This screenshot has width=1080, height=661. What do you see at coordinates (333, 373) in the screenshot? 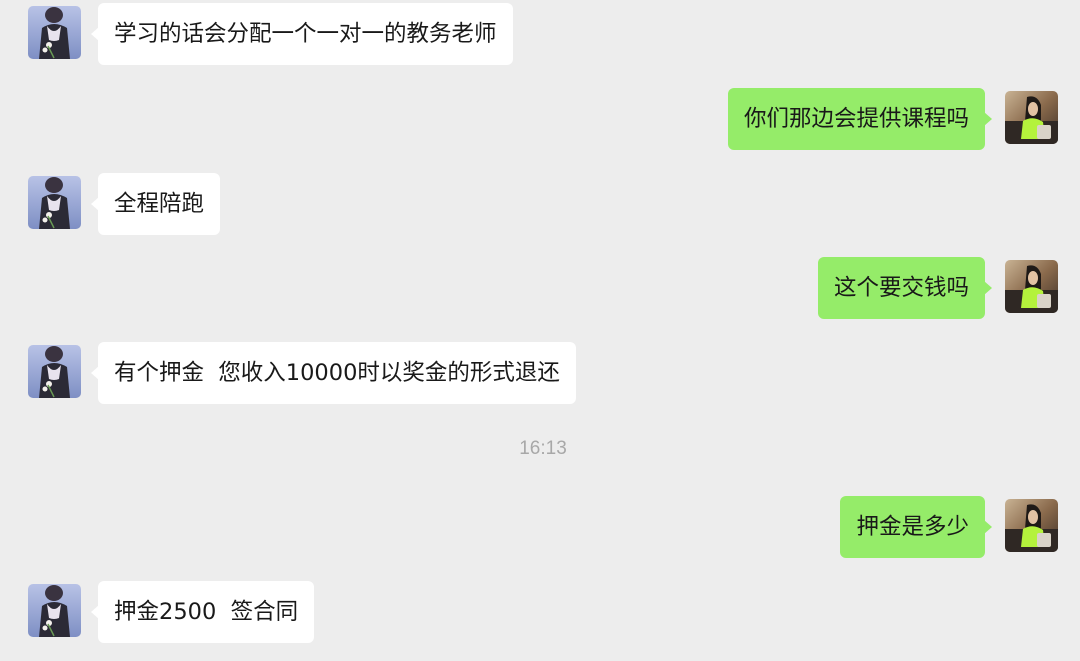
I see `incoming-message-bubble: 有个押金 您收入10000时以奖金的形式退还` at bounding box center [333, 373].